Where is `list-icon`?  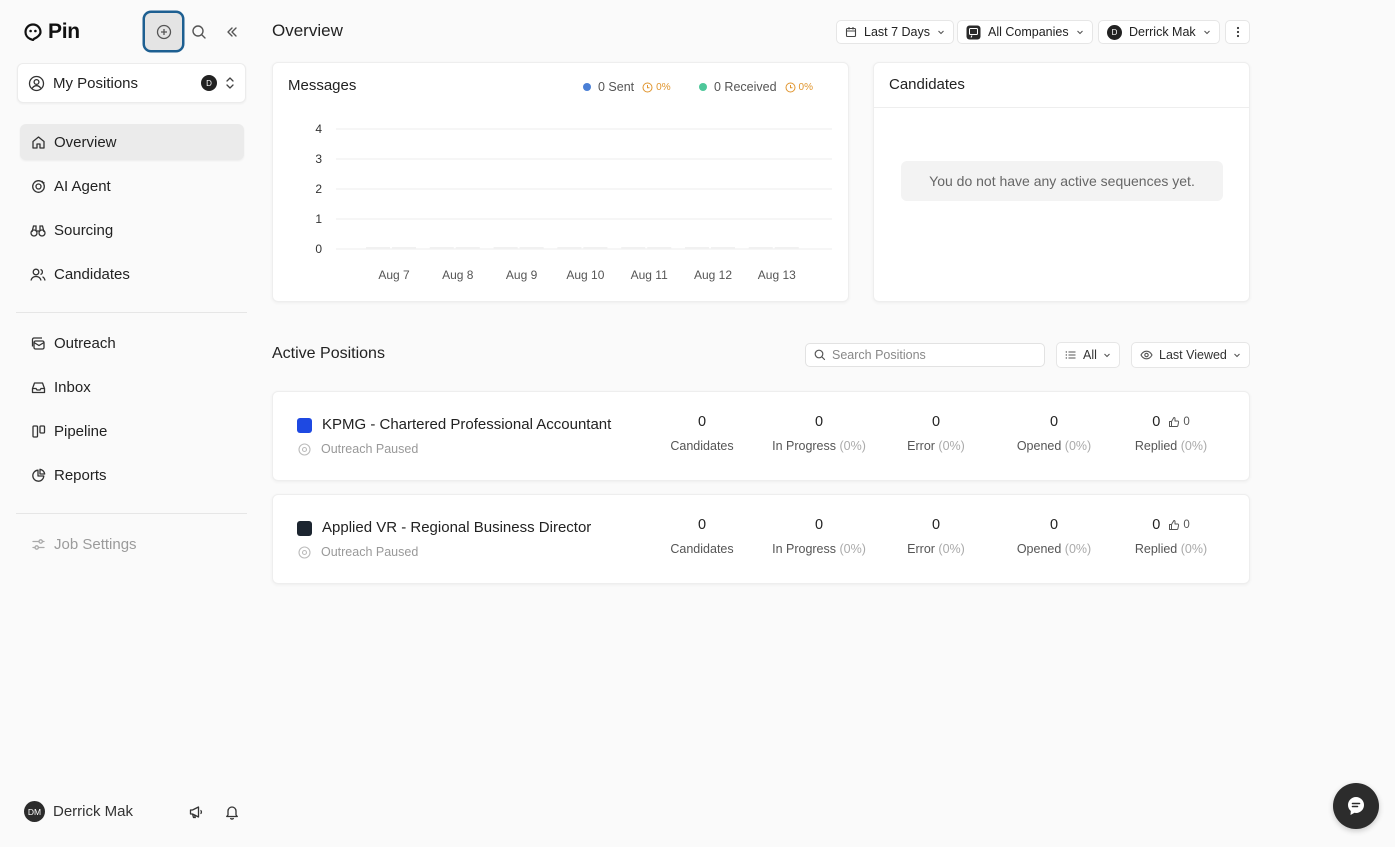
list-icon is located at coordinates (1071, 355).